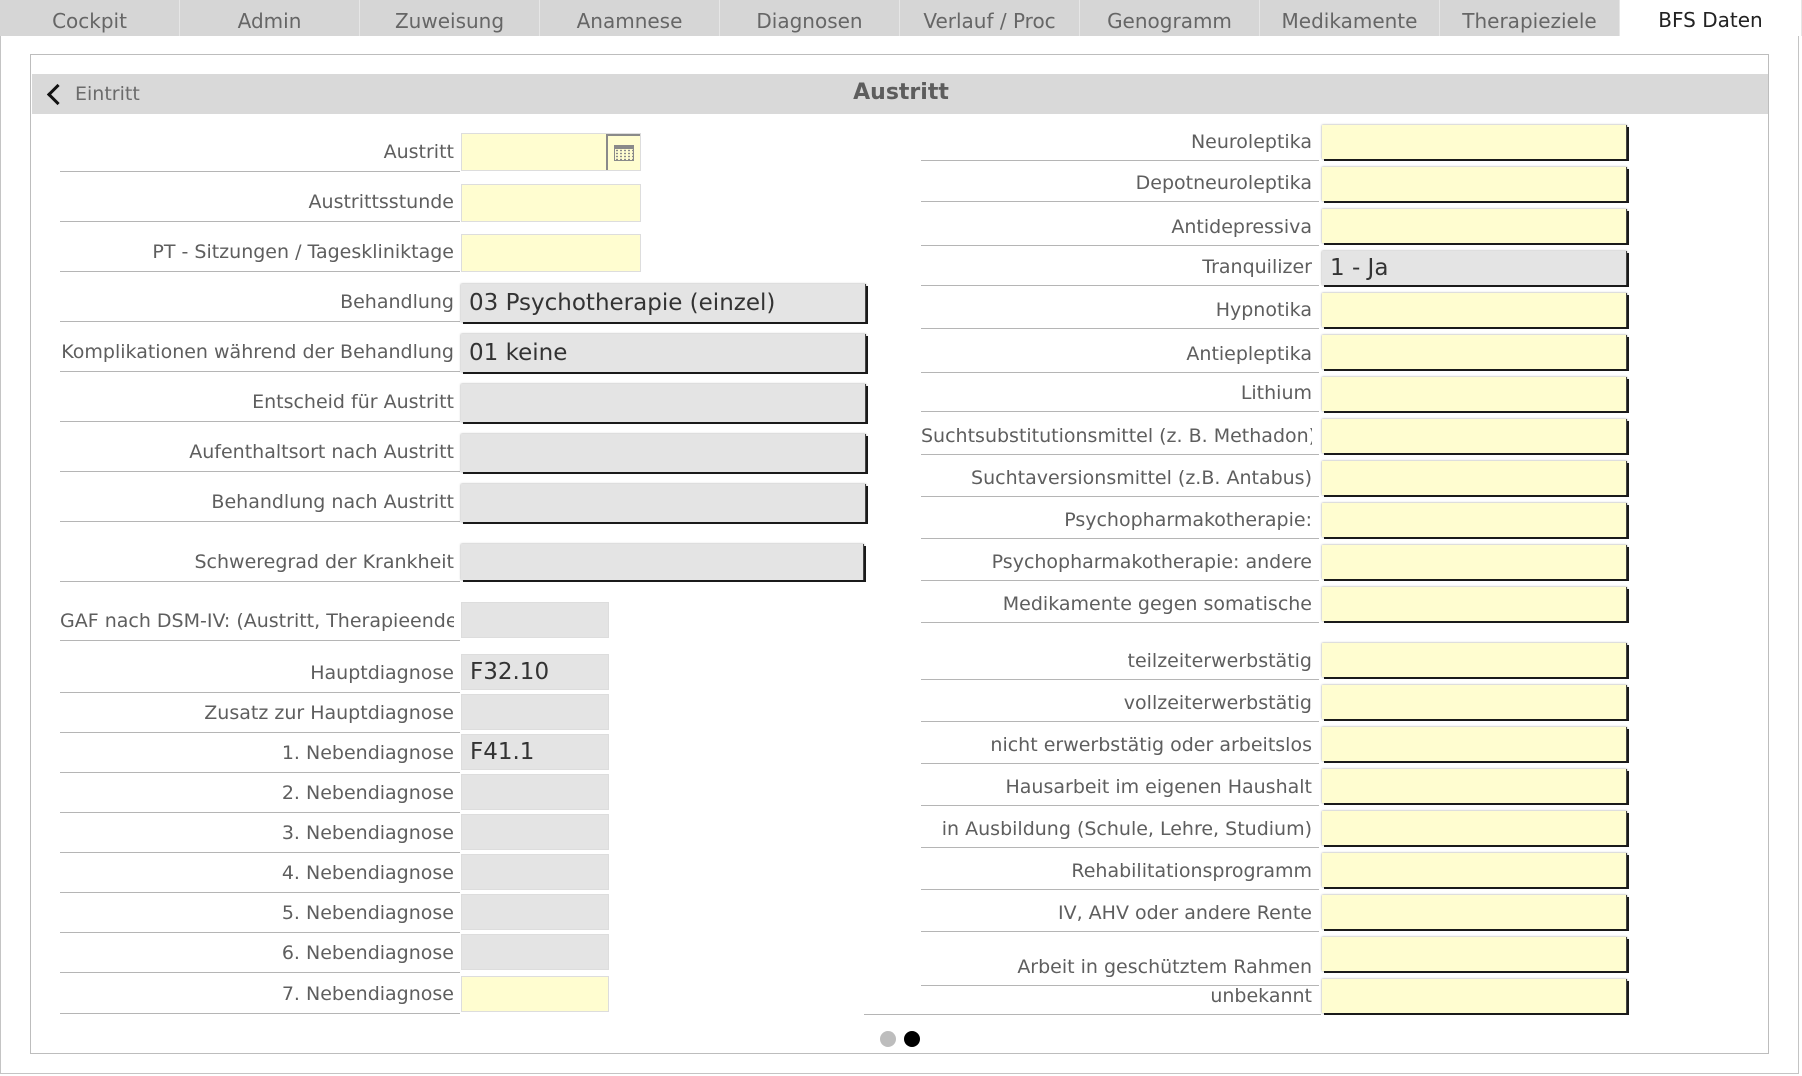 Image resolution: width=1802 pixels, height=1076 pixels. I want to click on tab-anamnese: Anamnese, so click(630, 18).